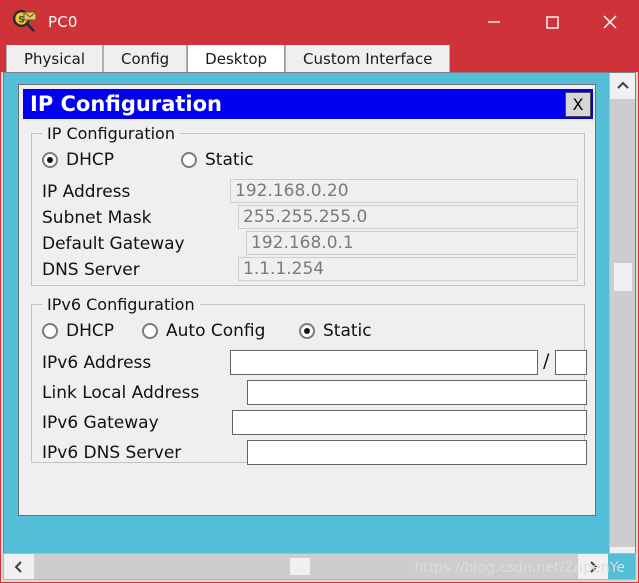  What do you see at coordinates (412, 243) in the screenshot?
I see `default-gateway-input: 192.168.0.1` at bounding box center [412, 243].